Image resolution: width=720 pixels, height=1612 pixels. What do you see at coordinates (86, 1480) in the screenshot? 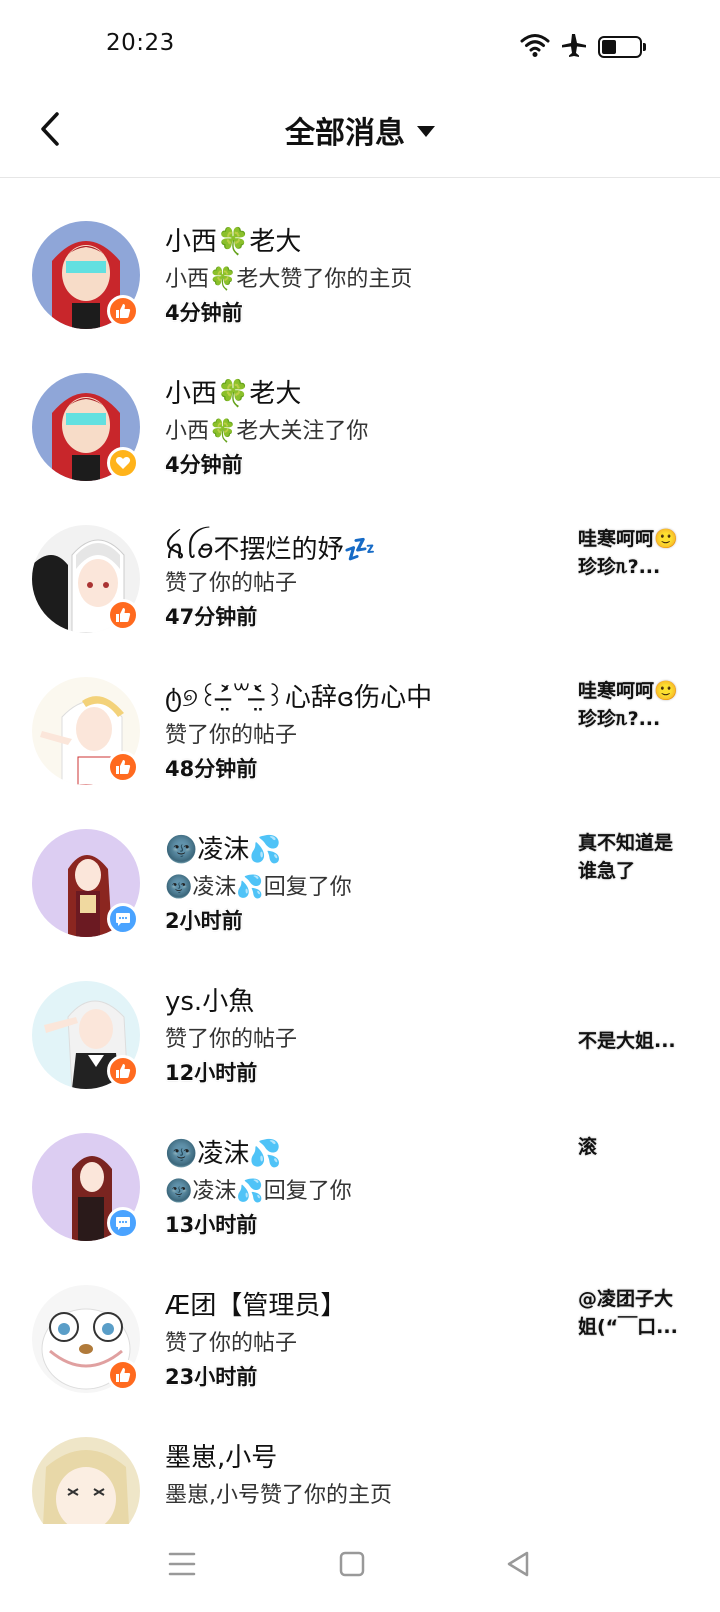
I see `avatar` at bounding box center [86, 1480].